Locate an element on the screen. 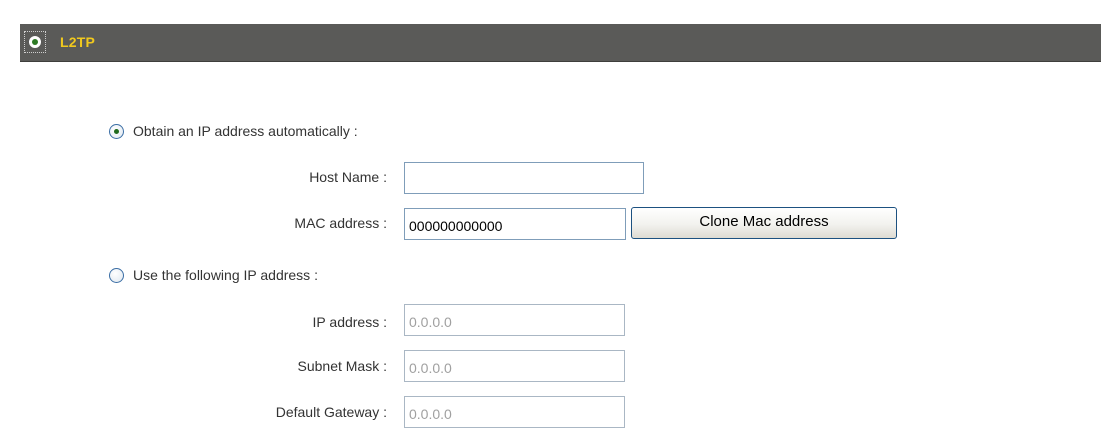 The image size is (1105, 435). mac-address-input is located at coordinates (515, 224).